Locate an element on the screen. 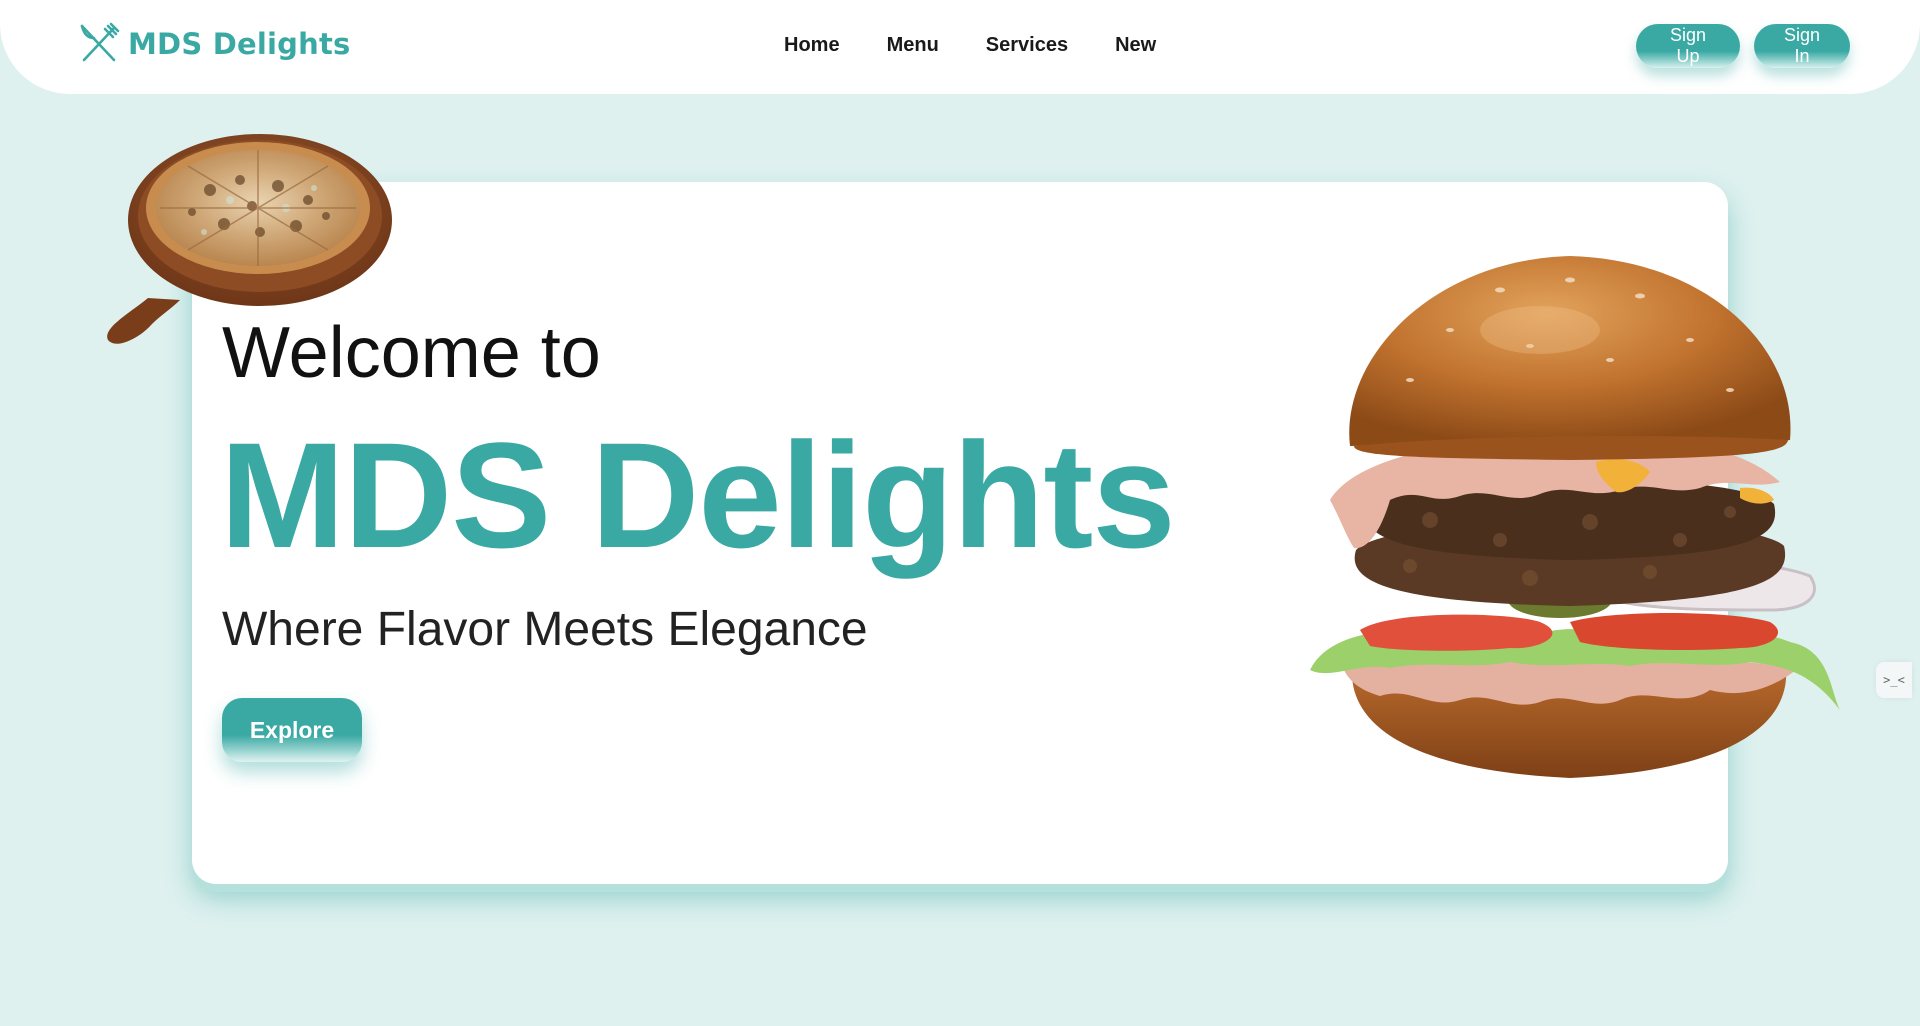  nav-new: New is located at coordinates (1135, 45).